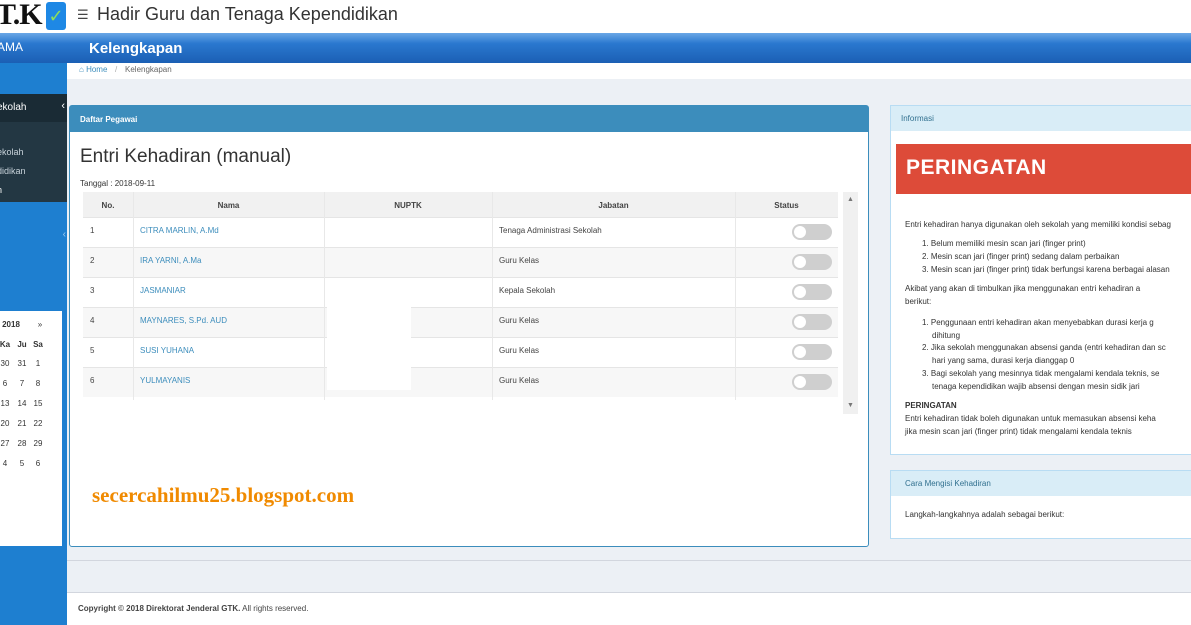  I want to click on column-header-nama: Nama, so click(228, 205).